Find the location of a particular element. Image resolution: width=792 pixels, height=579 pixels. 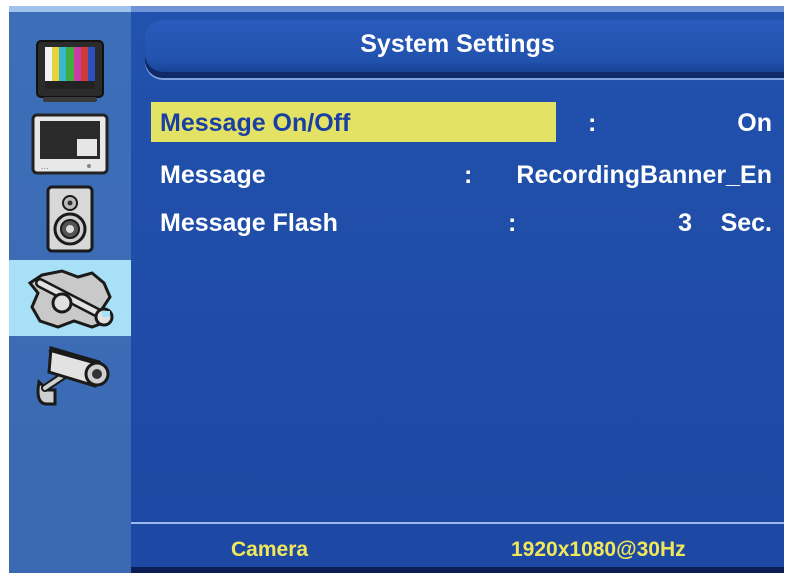

setting-label: Message is located at coordinates (213, 175).